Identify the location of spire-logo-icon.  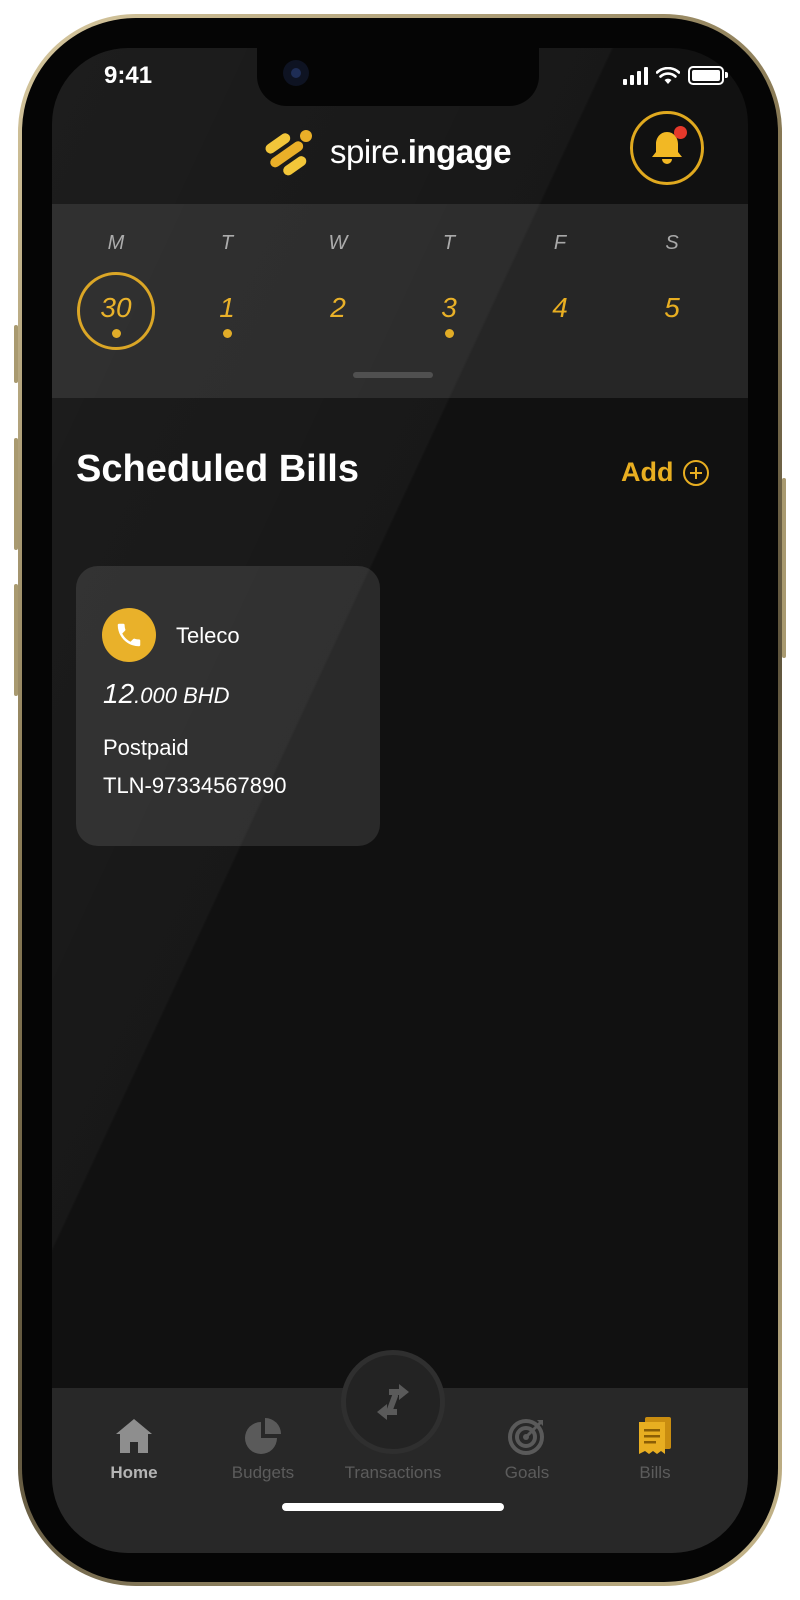
(288, 153).